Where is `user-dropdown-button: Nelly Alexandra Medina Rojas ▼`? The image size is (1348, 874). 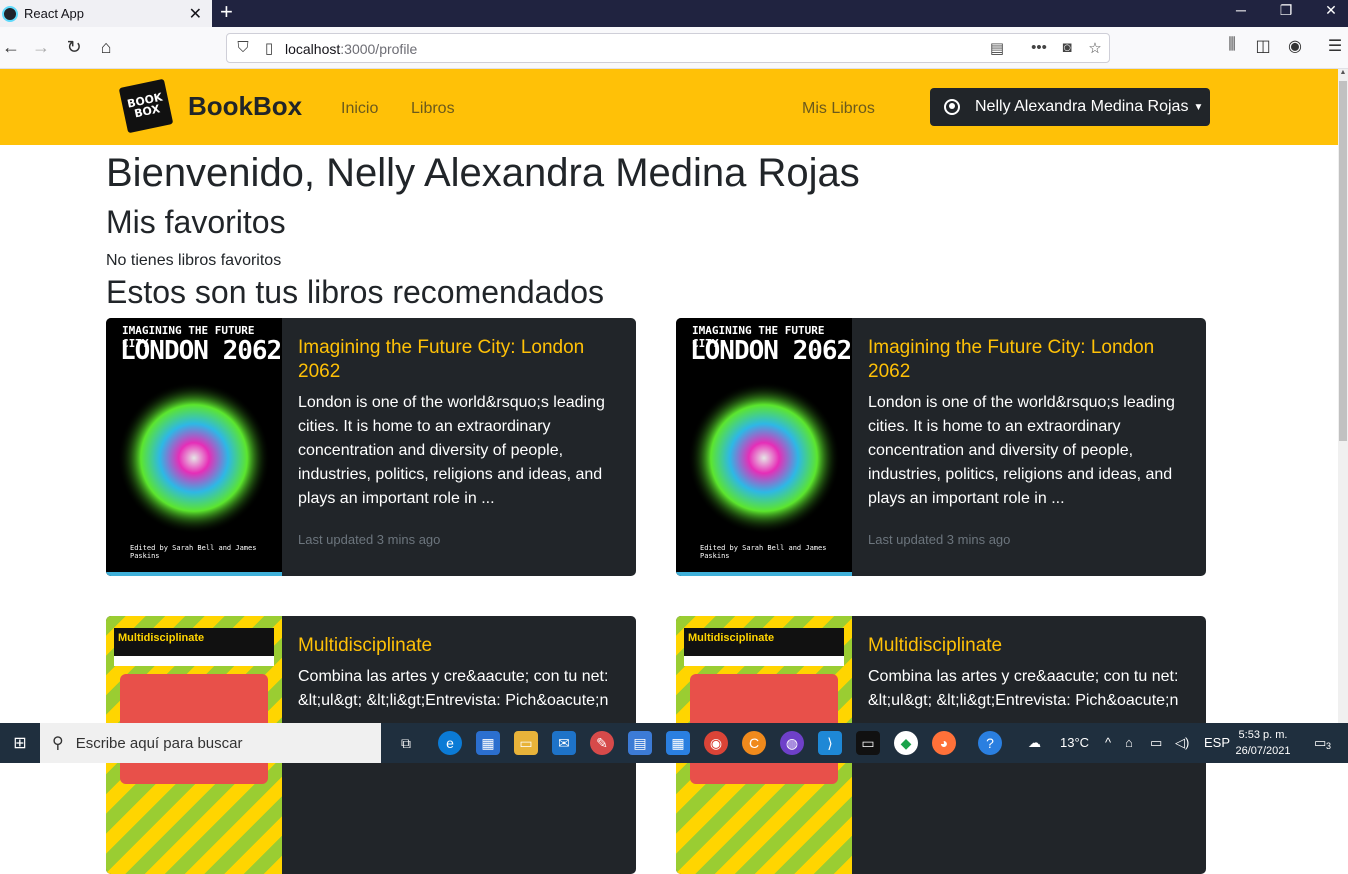 user-dropdown-button: Nelly Alexandra Medina Rojas ▼ is located at coordinates (1070, 107).